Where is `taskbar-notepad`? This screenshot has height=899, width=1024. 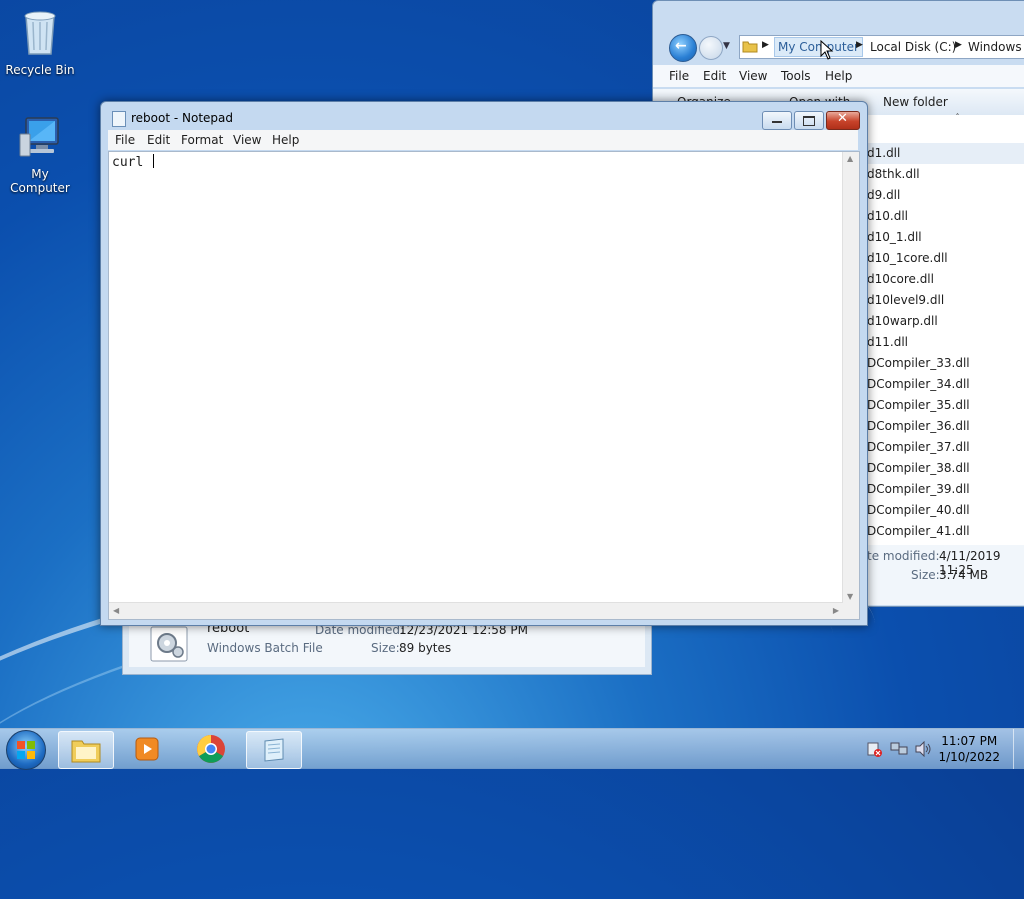 taskbar-notepad is located at coordinates (274, 750).